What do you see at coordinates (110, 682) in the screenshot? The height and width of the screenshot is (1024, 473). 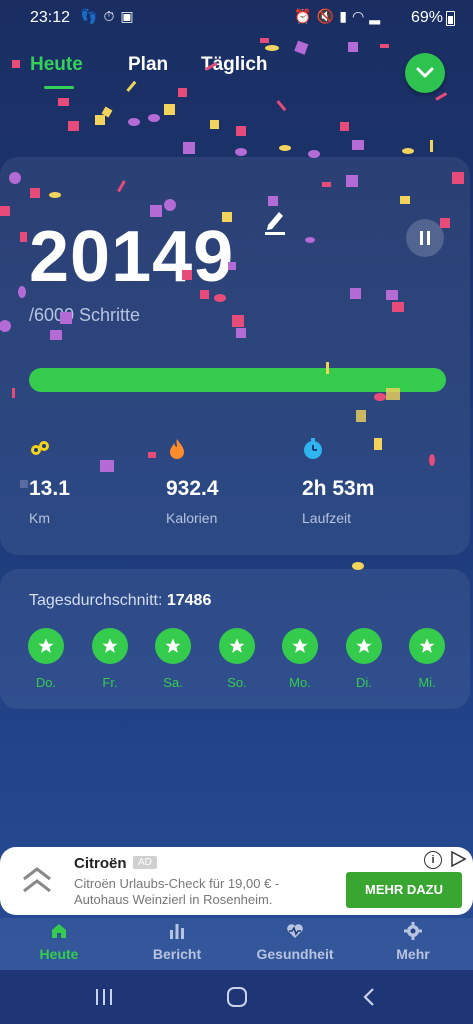 I see `day-label: Fr.` at bounding box center [110, 682].